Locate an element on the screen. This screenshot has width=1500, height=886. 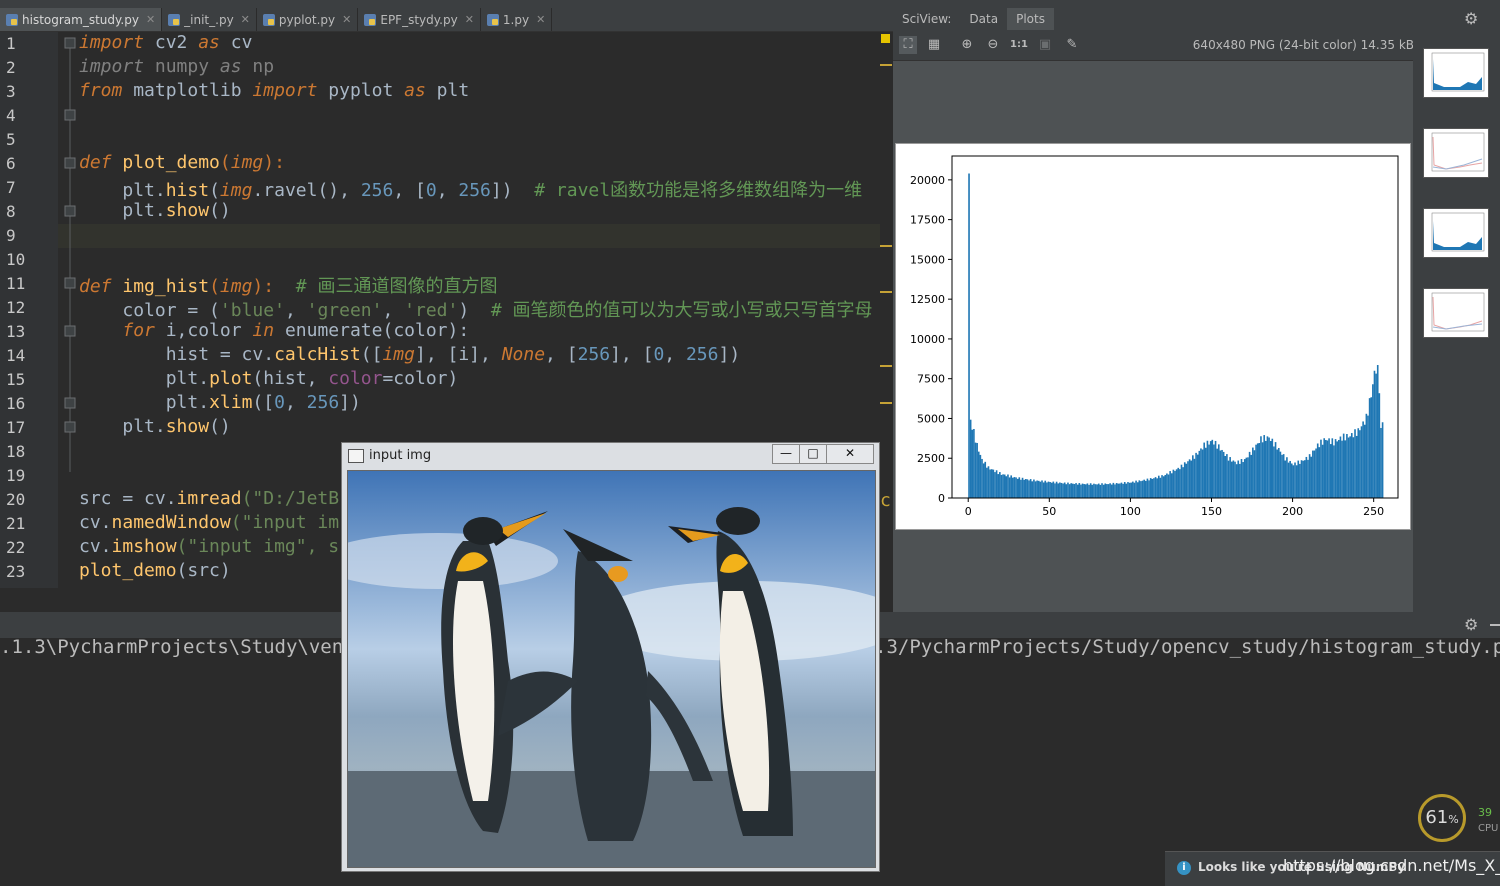
code-token: ("D:/JetB is located at coordinates (290, 498).